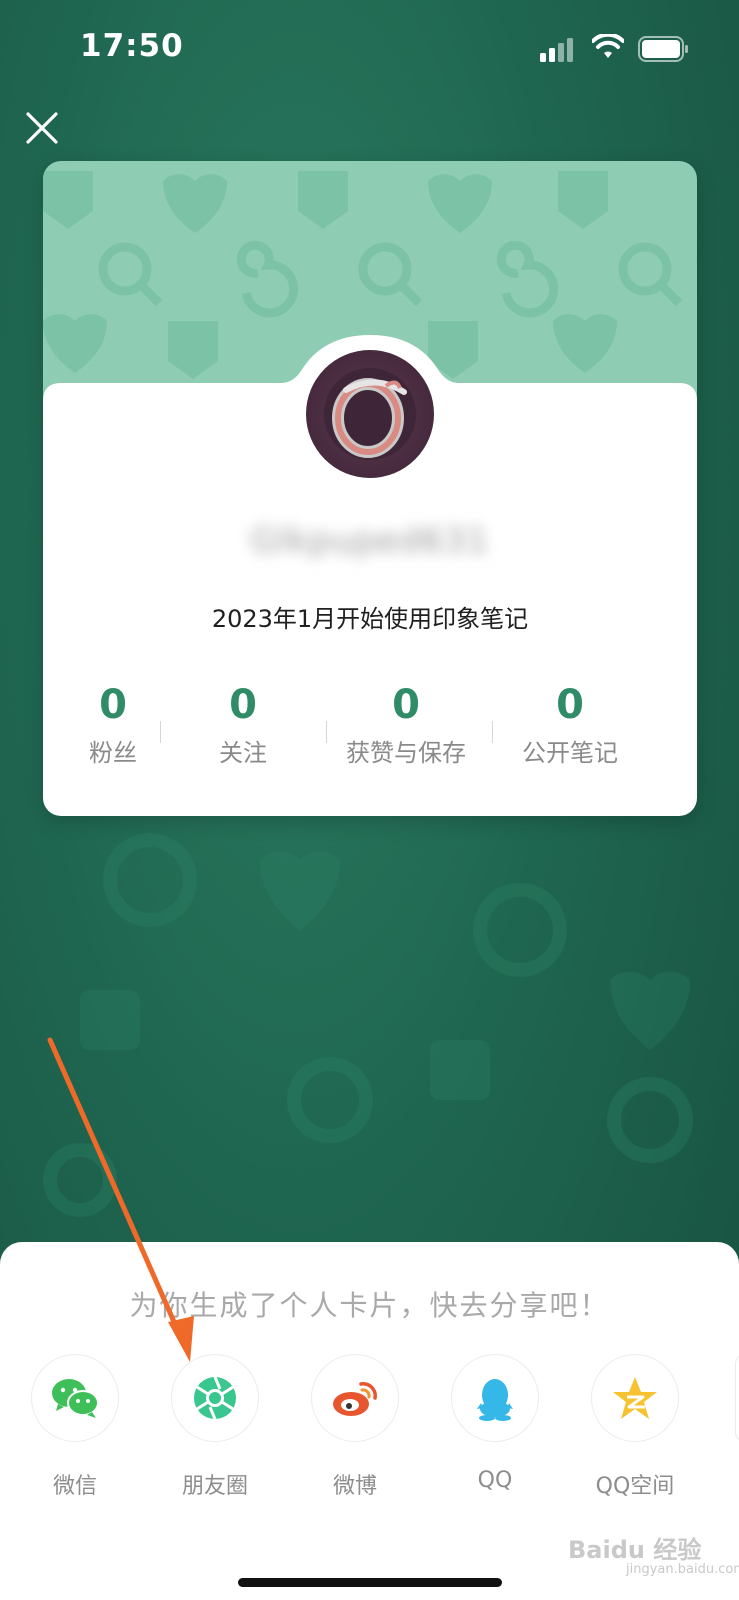 Image resolution: width=739 pixels, height=1600 pixels. What do you see at coordinates (75, 1398) in the screenshot?
I see `wechat-icon` at bounding box center [75, 1398].